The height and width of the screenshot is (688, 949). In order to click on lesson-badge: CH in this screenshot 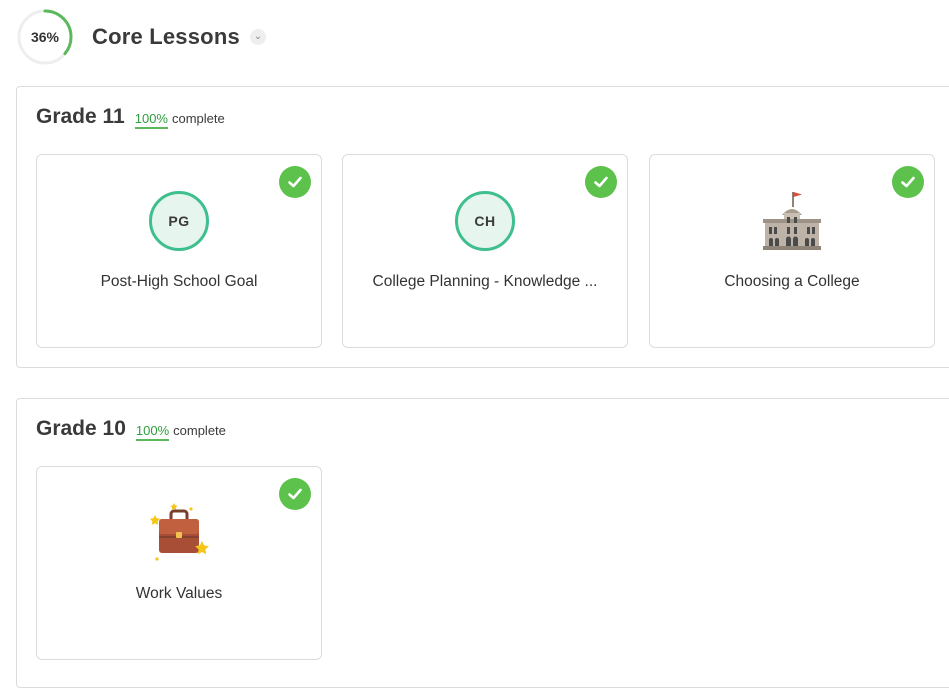, I will do `click(485, 221)`.